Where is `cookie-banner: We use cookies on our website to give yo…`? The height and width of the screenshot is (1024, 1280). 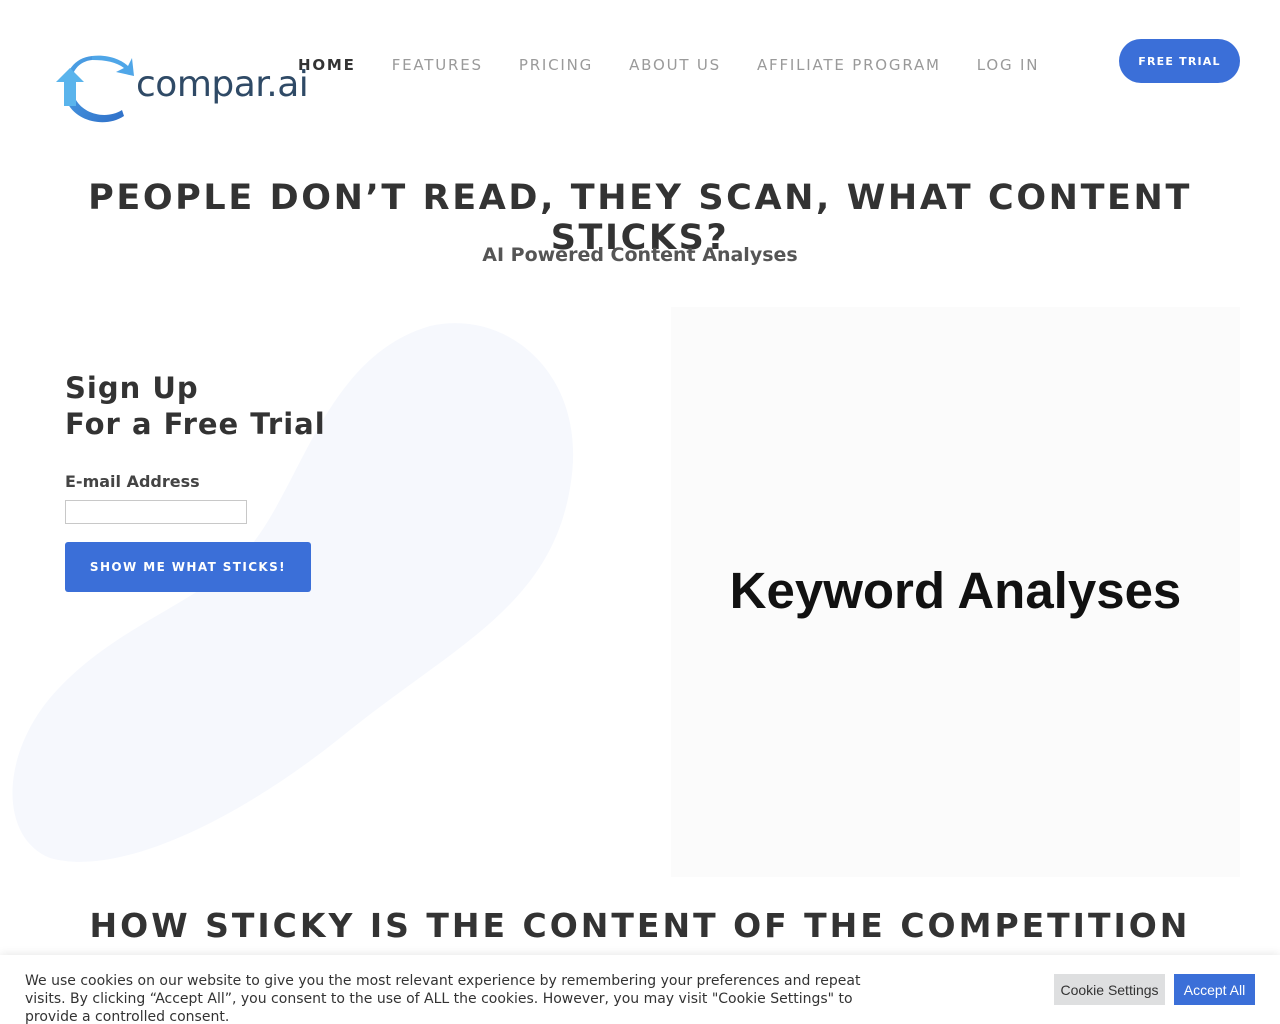
cookie-banner: We use cookies on our website to give yo… is located at coordinates (640, 989).